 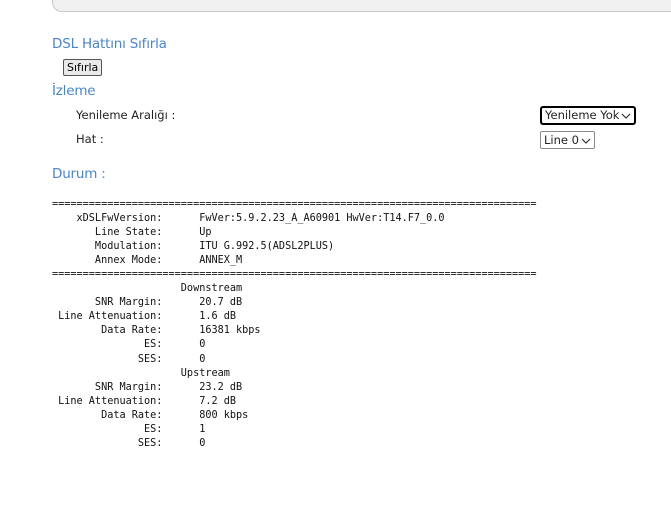 What do you see at coordinates (582, 115) in the screenshot?
I see `refresh-interval-value: Yenileme Yok` at bounding box center [582, 115].